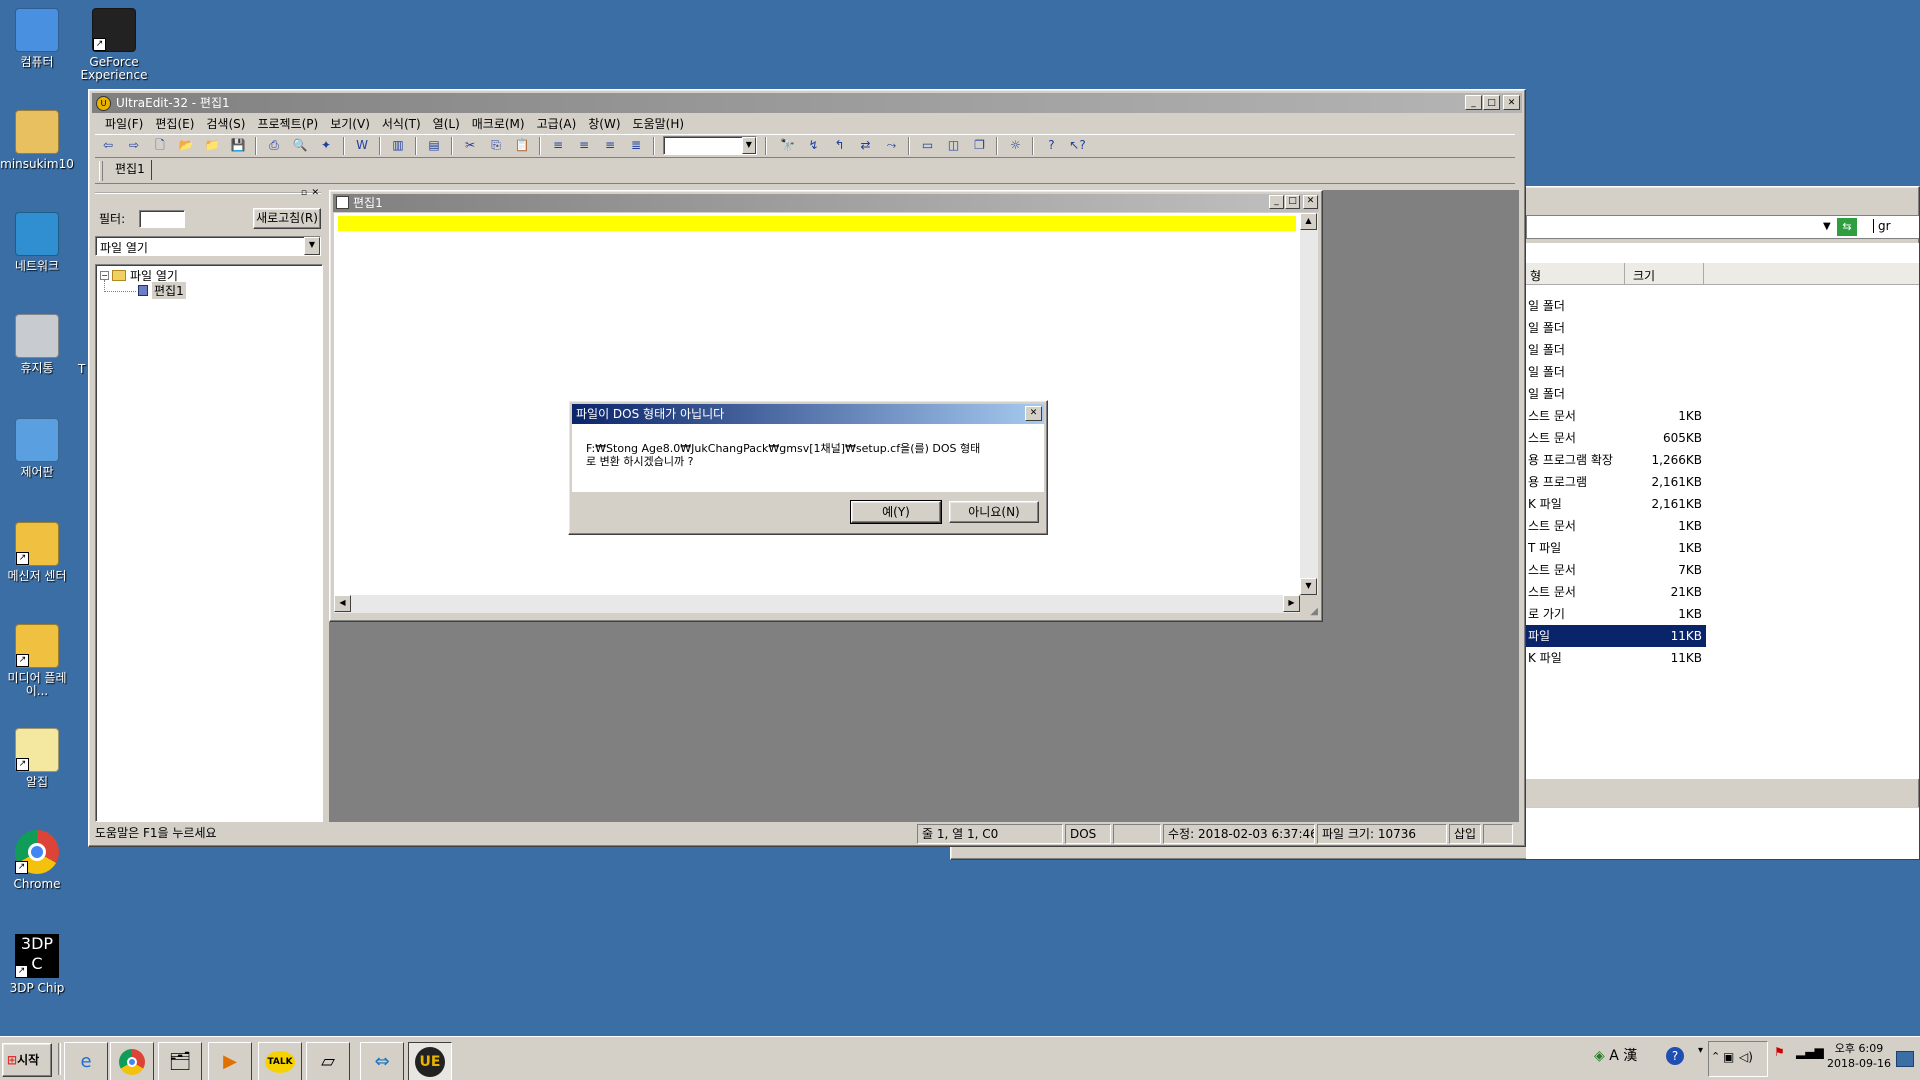 The image size is (1920, 1080). Describe the element at coordinates (38, 242) in the screenshot. I see `desktop-icon: 네트워크` at that location.